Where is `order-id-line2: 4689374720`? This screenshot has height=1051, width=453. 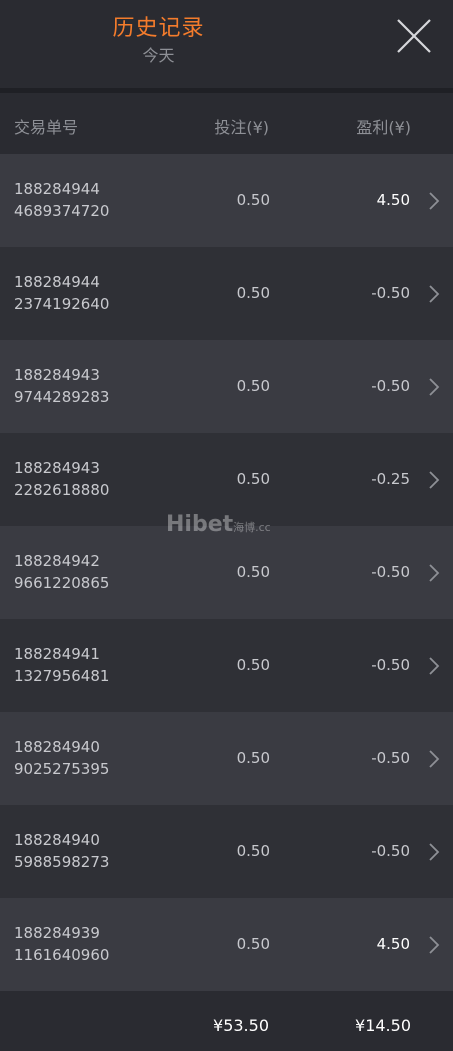
order-id-line2: 4689374720 is located at coordinates (62, 211).